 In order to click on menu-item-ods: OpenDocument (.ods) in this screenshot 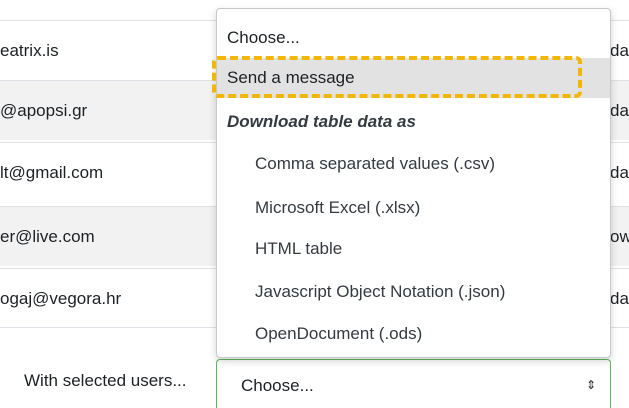, I will do `click(413, 334)`.